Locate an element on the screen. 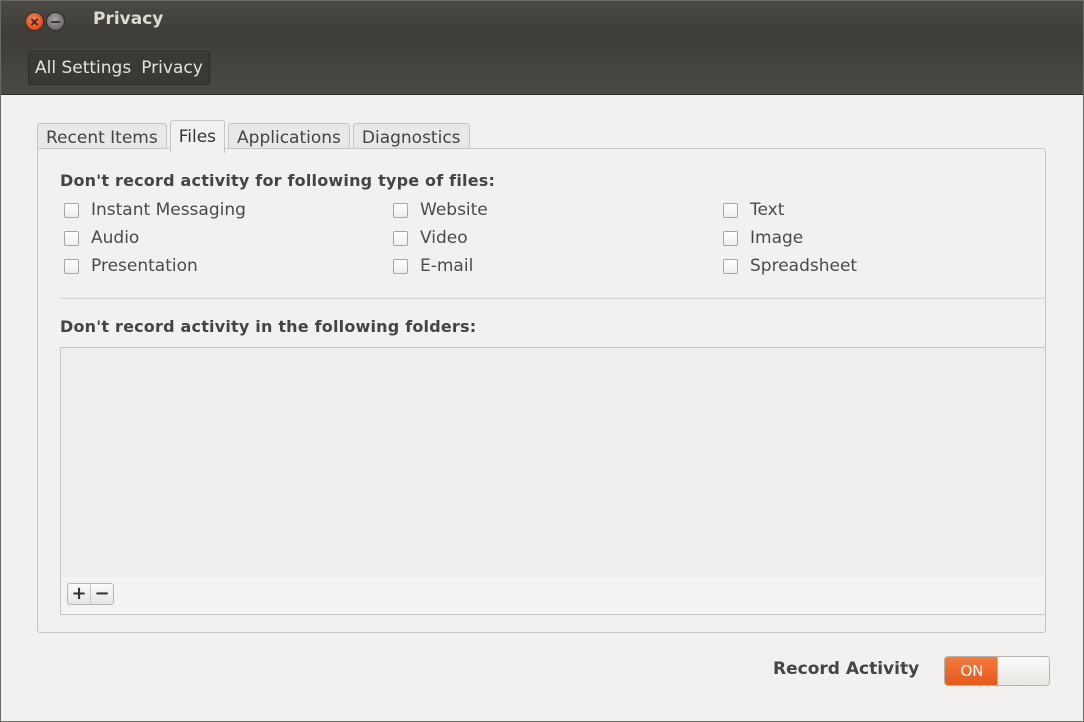 Image resolution: width=1084 pixels, height=722 pixels. checkbox-image: Image is located at coordinates (763, 238).